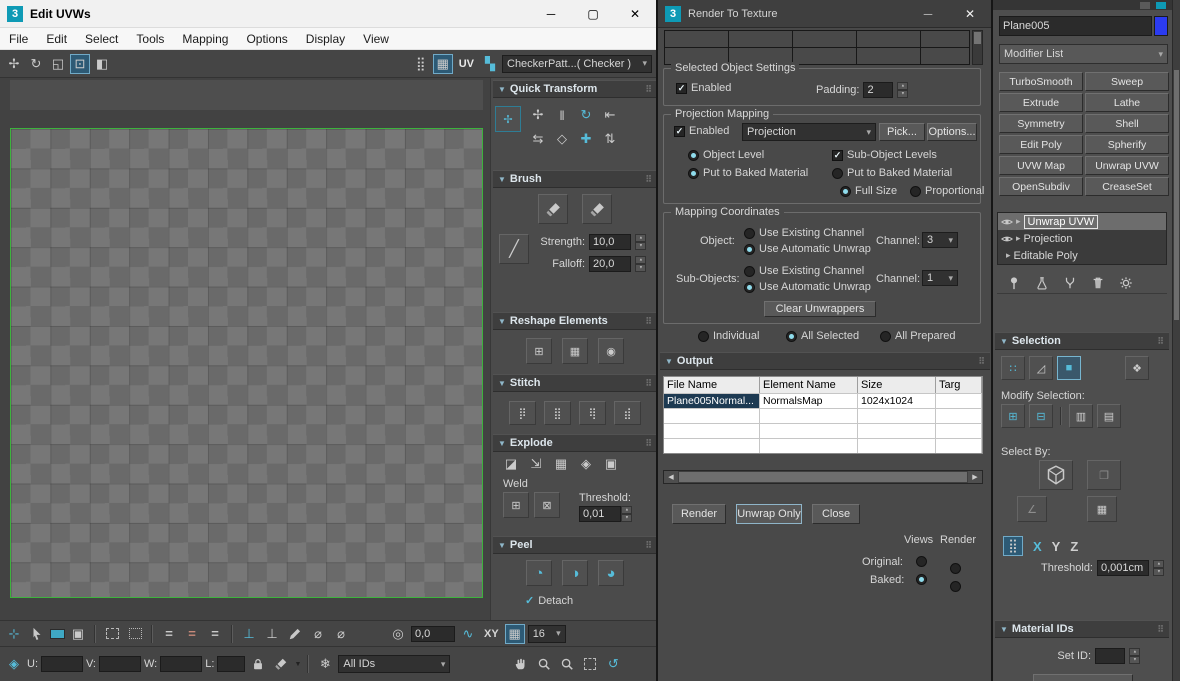  What do you see at coordinates (1056, 546) in the screenshot?
I see `y-axis-button: Y` at bounding box center [1056, 546].